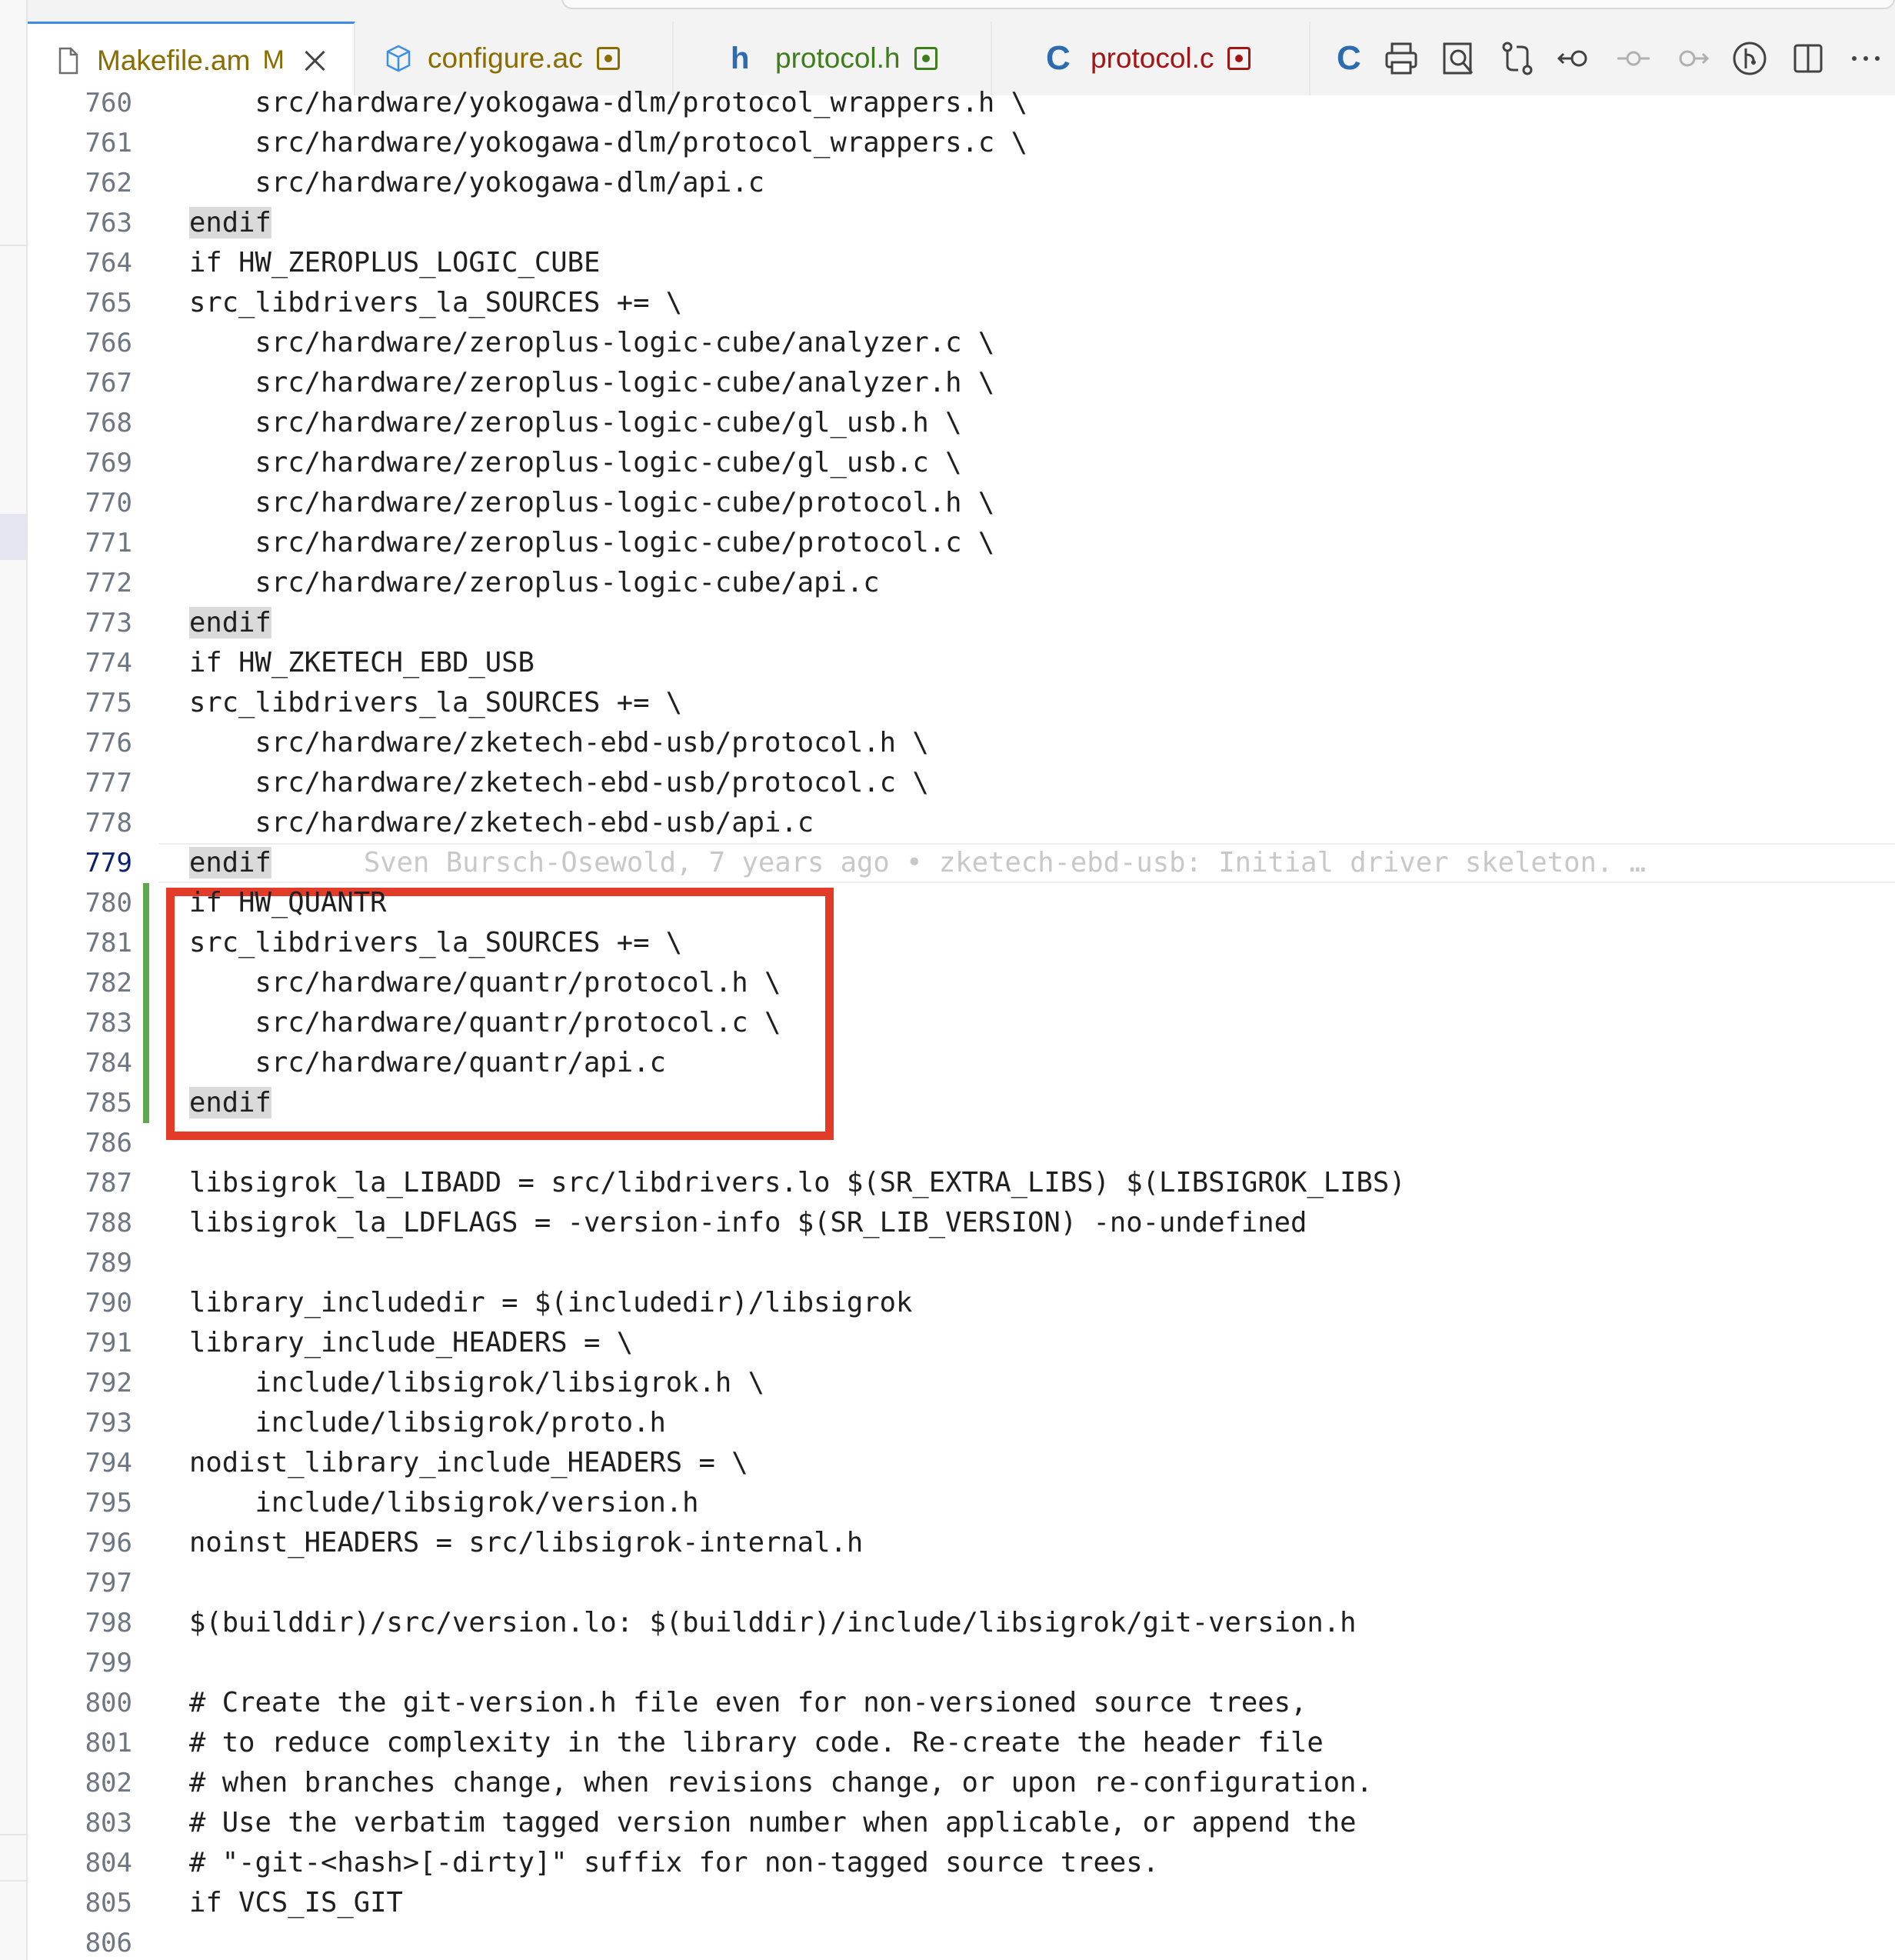 The image size is (1895, 1960). What do you see at coordinates (1058, 58) in the screenshot?
I see `c-file-icon: C` at bounding box center [1058, 58].